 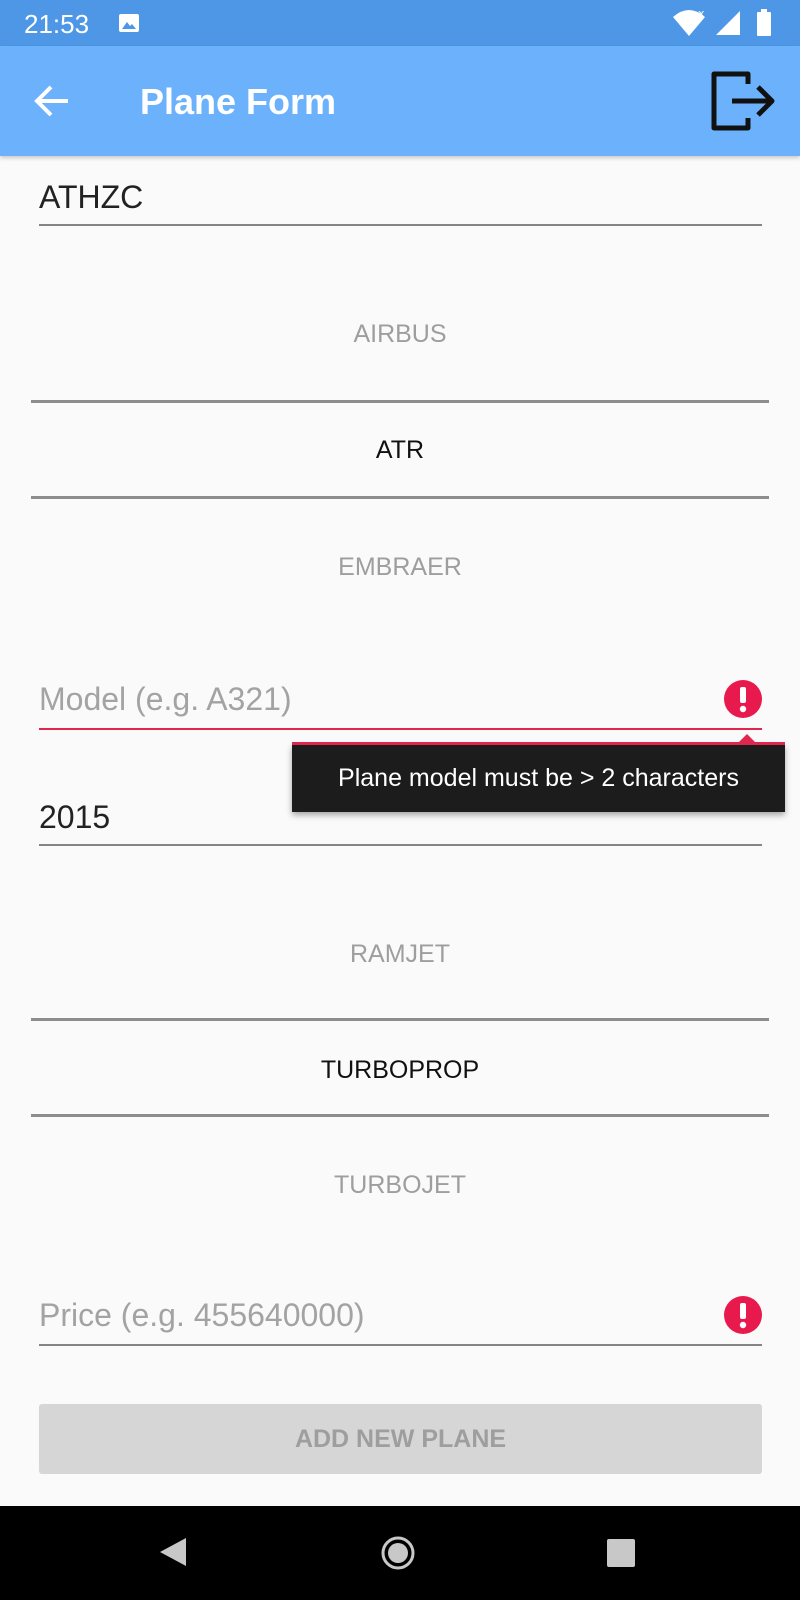 I want to click on add-new-plane-button: ADD NEW PLANE, so click(x=400, y=1439).